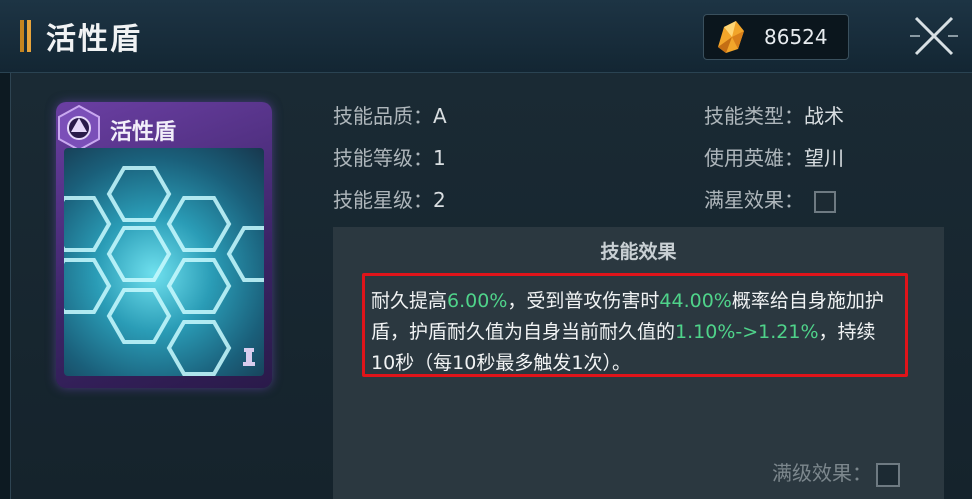 The width and height of the screenshot is (972, 499). Describe the element at coordinates (79, 128) in the screenshot. I see `hex-emblem-icon` at that location.